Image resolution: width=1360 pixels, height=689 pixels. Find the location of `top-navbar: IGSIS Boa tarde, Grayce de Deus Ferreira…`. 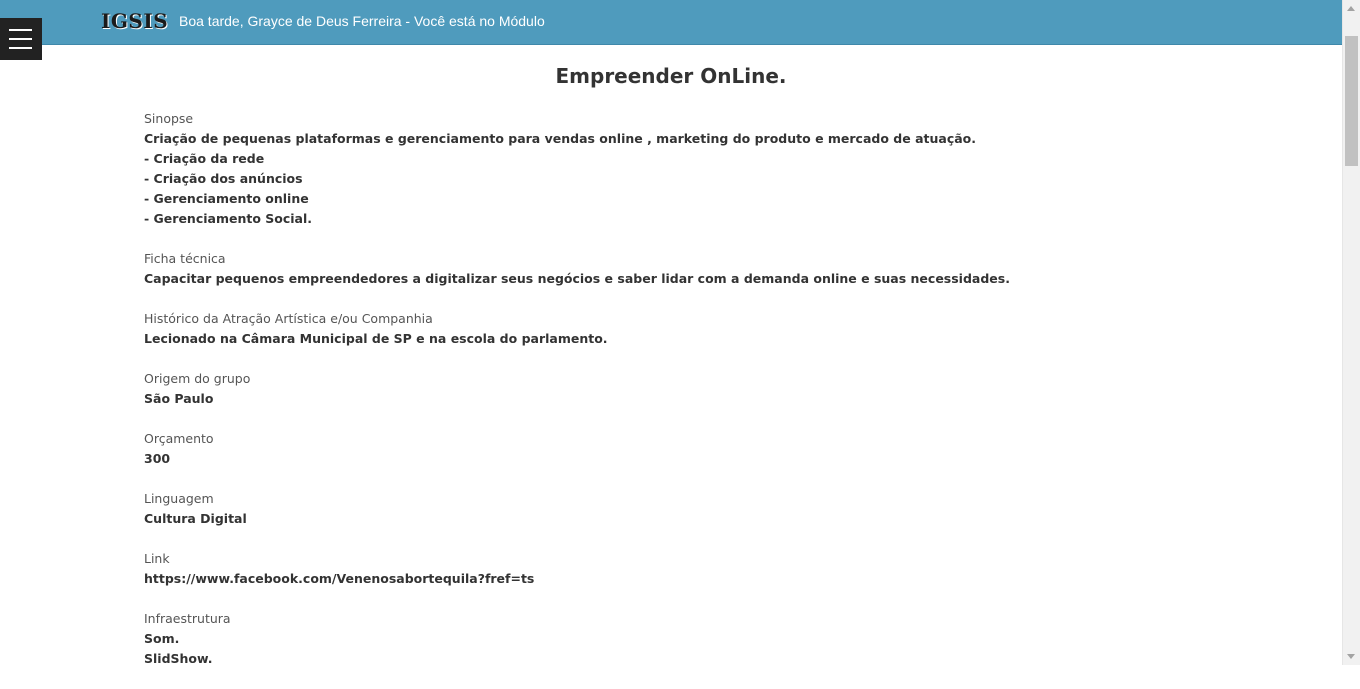

top-navbar: IGSIS Boa tarde, Grayce de Deus Ferreira… is located at coordinates (671, 22).